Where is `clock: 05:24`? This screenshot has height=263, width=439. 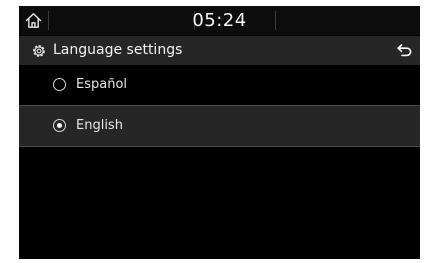 clock: 05:24 is located at coordinates (219, 20).